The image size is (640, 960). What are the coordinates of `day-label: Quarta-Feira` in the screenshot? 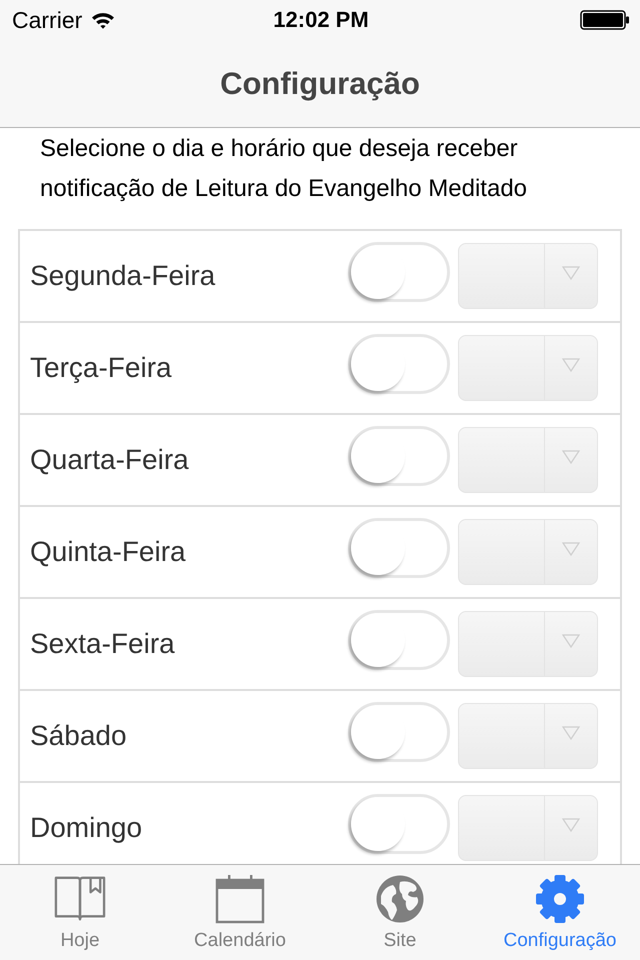 It's located at (110, 460).